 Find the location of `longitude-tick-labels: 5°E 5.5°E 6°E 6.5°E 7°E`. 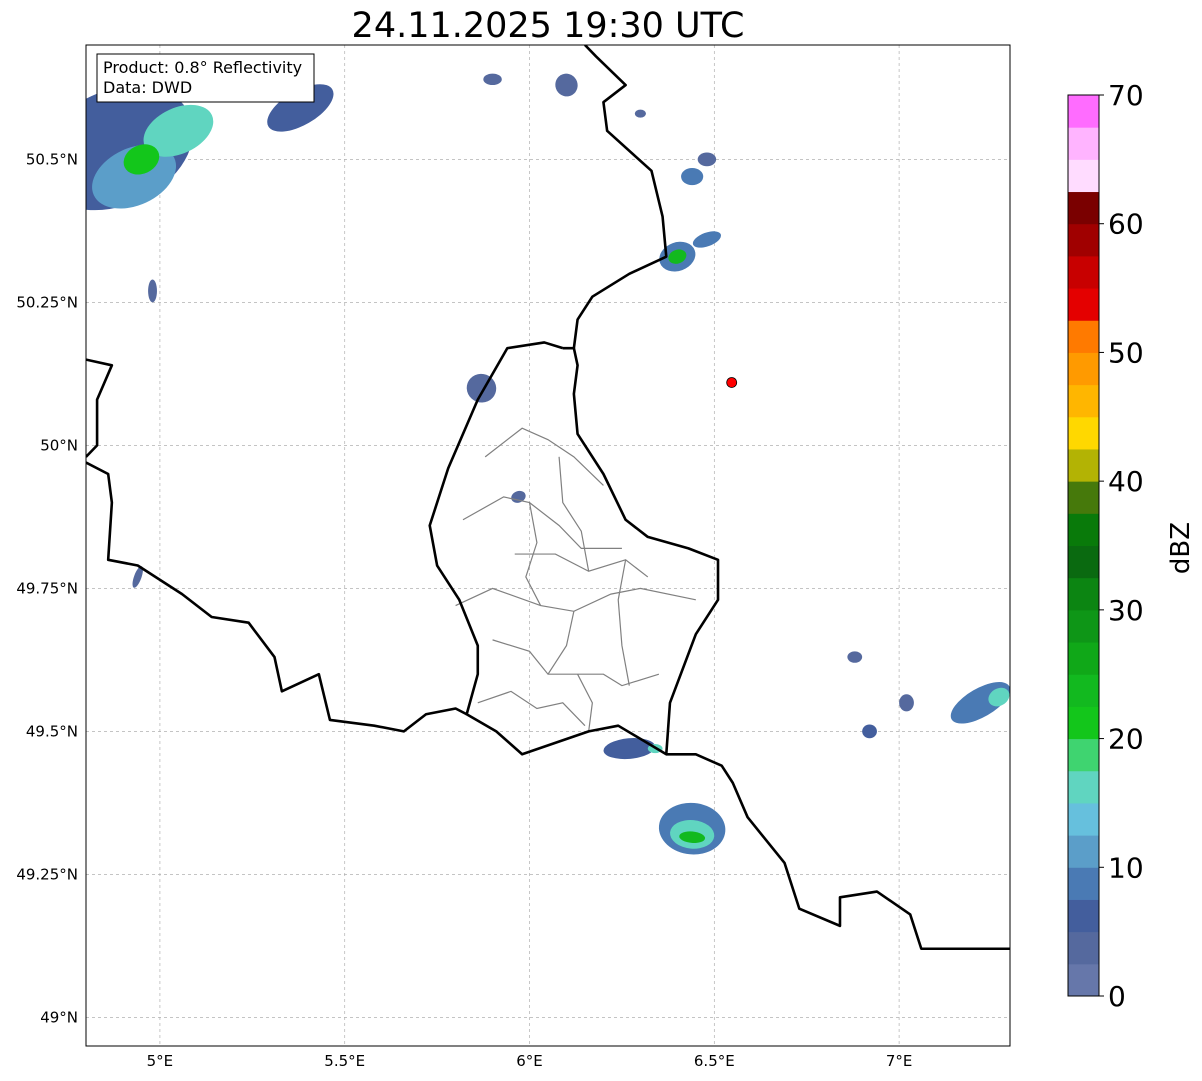

longitude-tick-labels: 5°E 5.5°E 6°E 6.5°E 7°E is located at coordinates (530, 1061).